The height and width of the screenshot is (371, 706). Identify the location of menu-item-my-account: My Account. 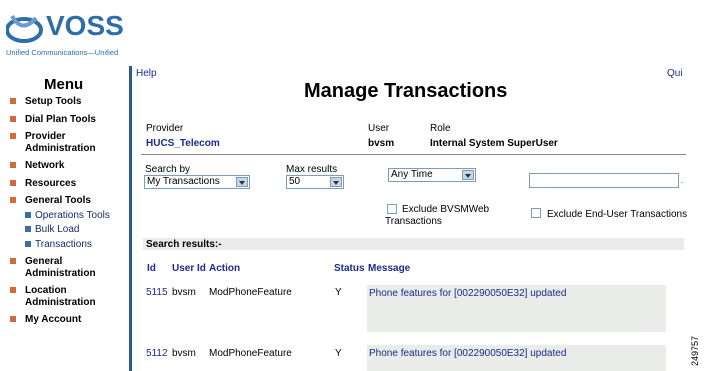
(64, 320).